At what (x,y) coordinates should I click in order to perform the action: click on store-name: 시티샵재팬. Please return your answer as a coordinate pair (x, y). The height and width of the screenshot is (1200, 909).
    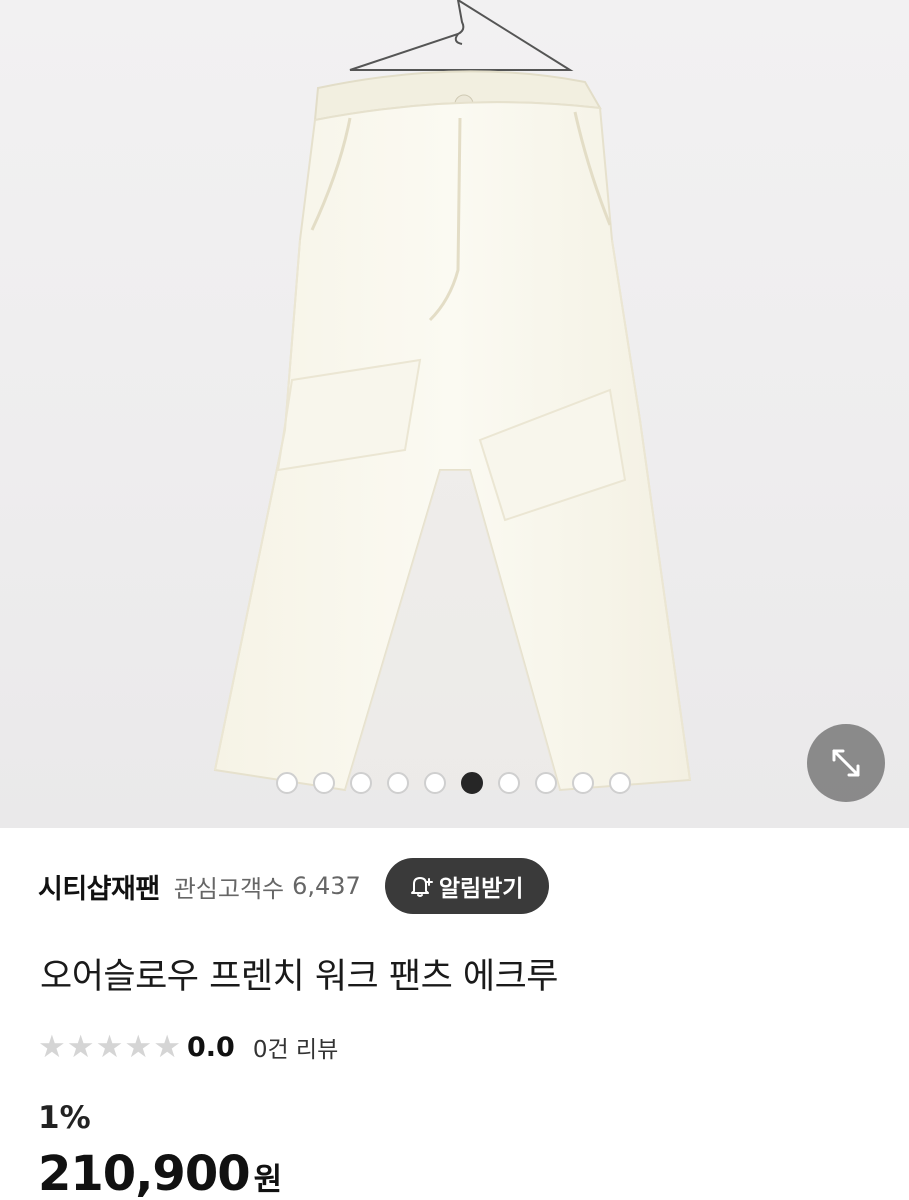
    Looking at the image, I should click on (99, 886).